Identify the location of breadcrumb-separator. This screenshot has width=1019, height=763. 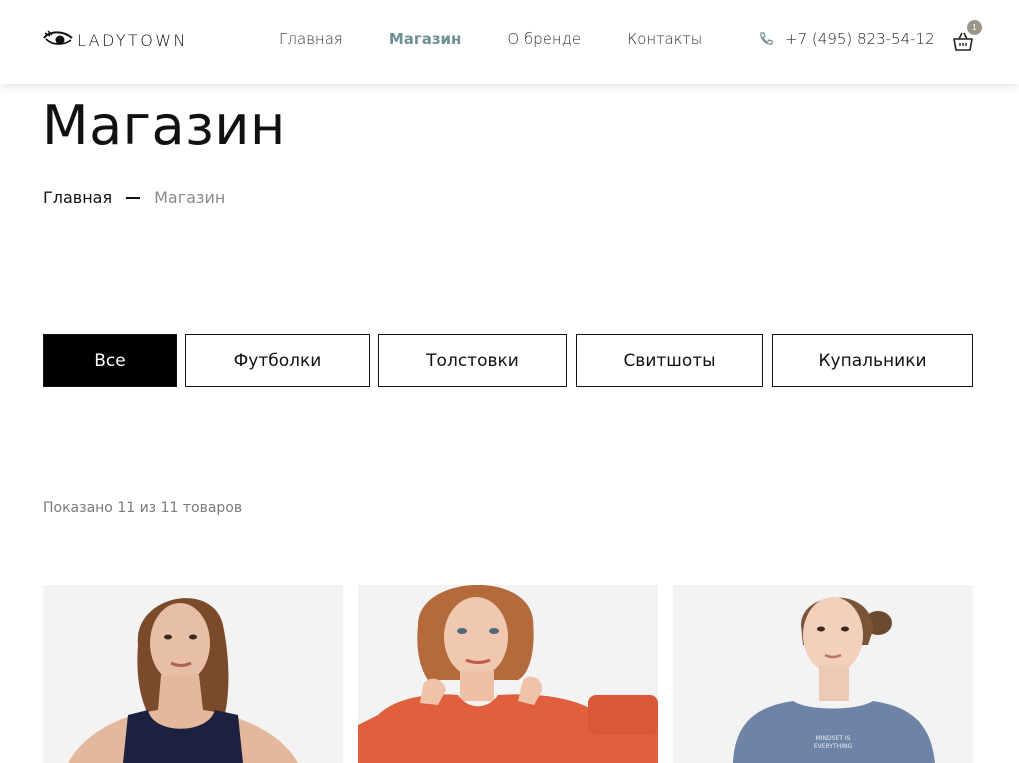
(133, 197).